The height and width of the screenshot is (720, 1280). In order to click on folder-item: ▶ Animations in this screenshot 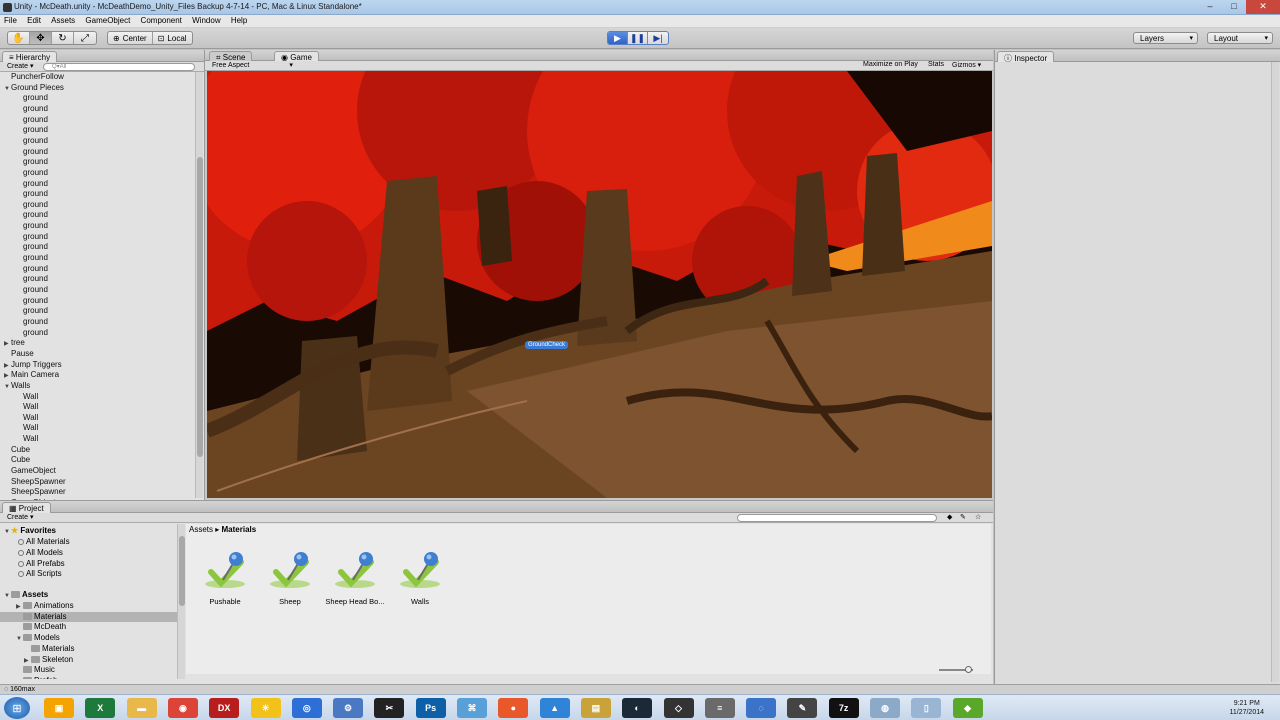, I will do `click(45, 606)`.